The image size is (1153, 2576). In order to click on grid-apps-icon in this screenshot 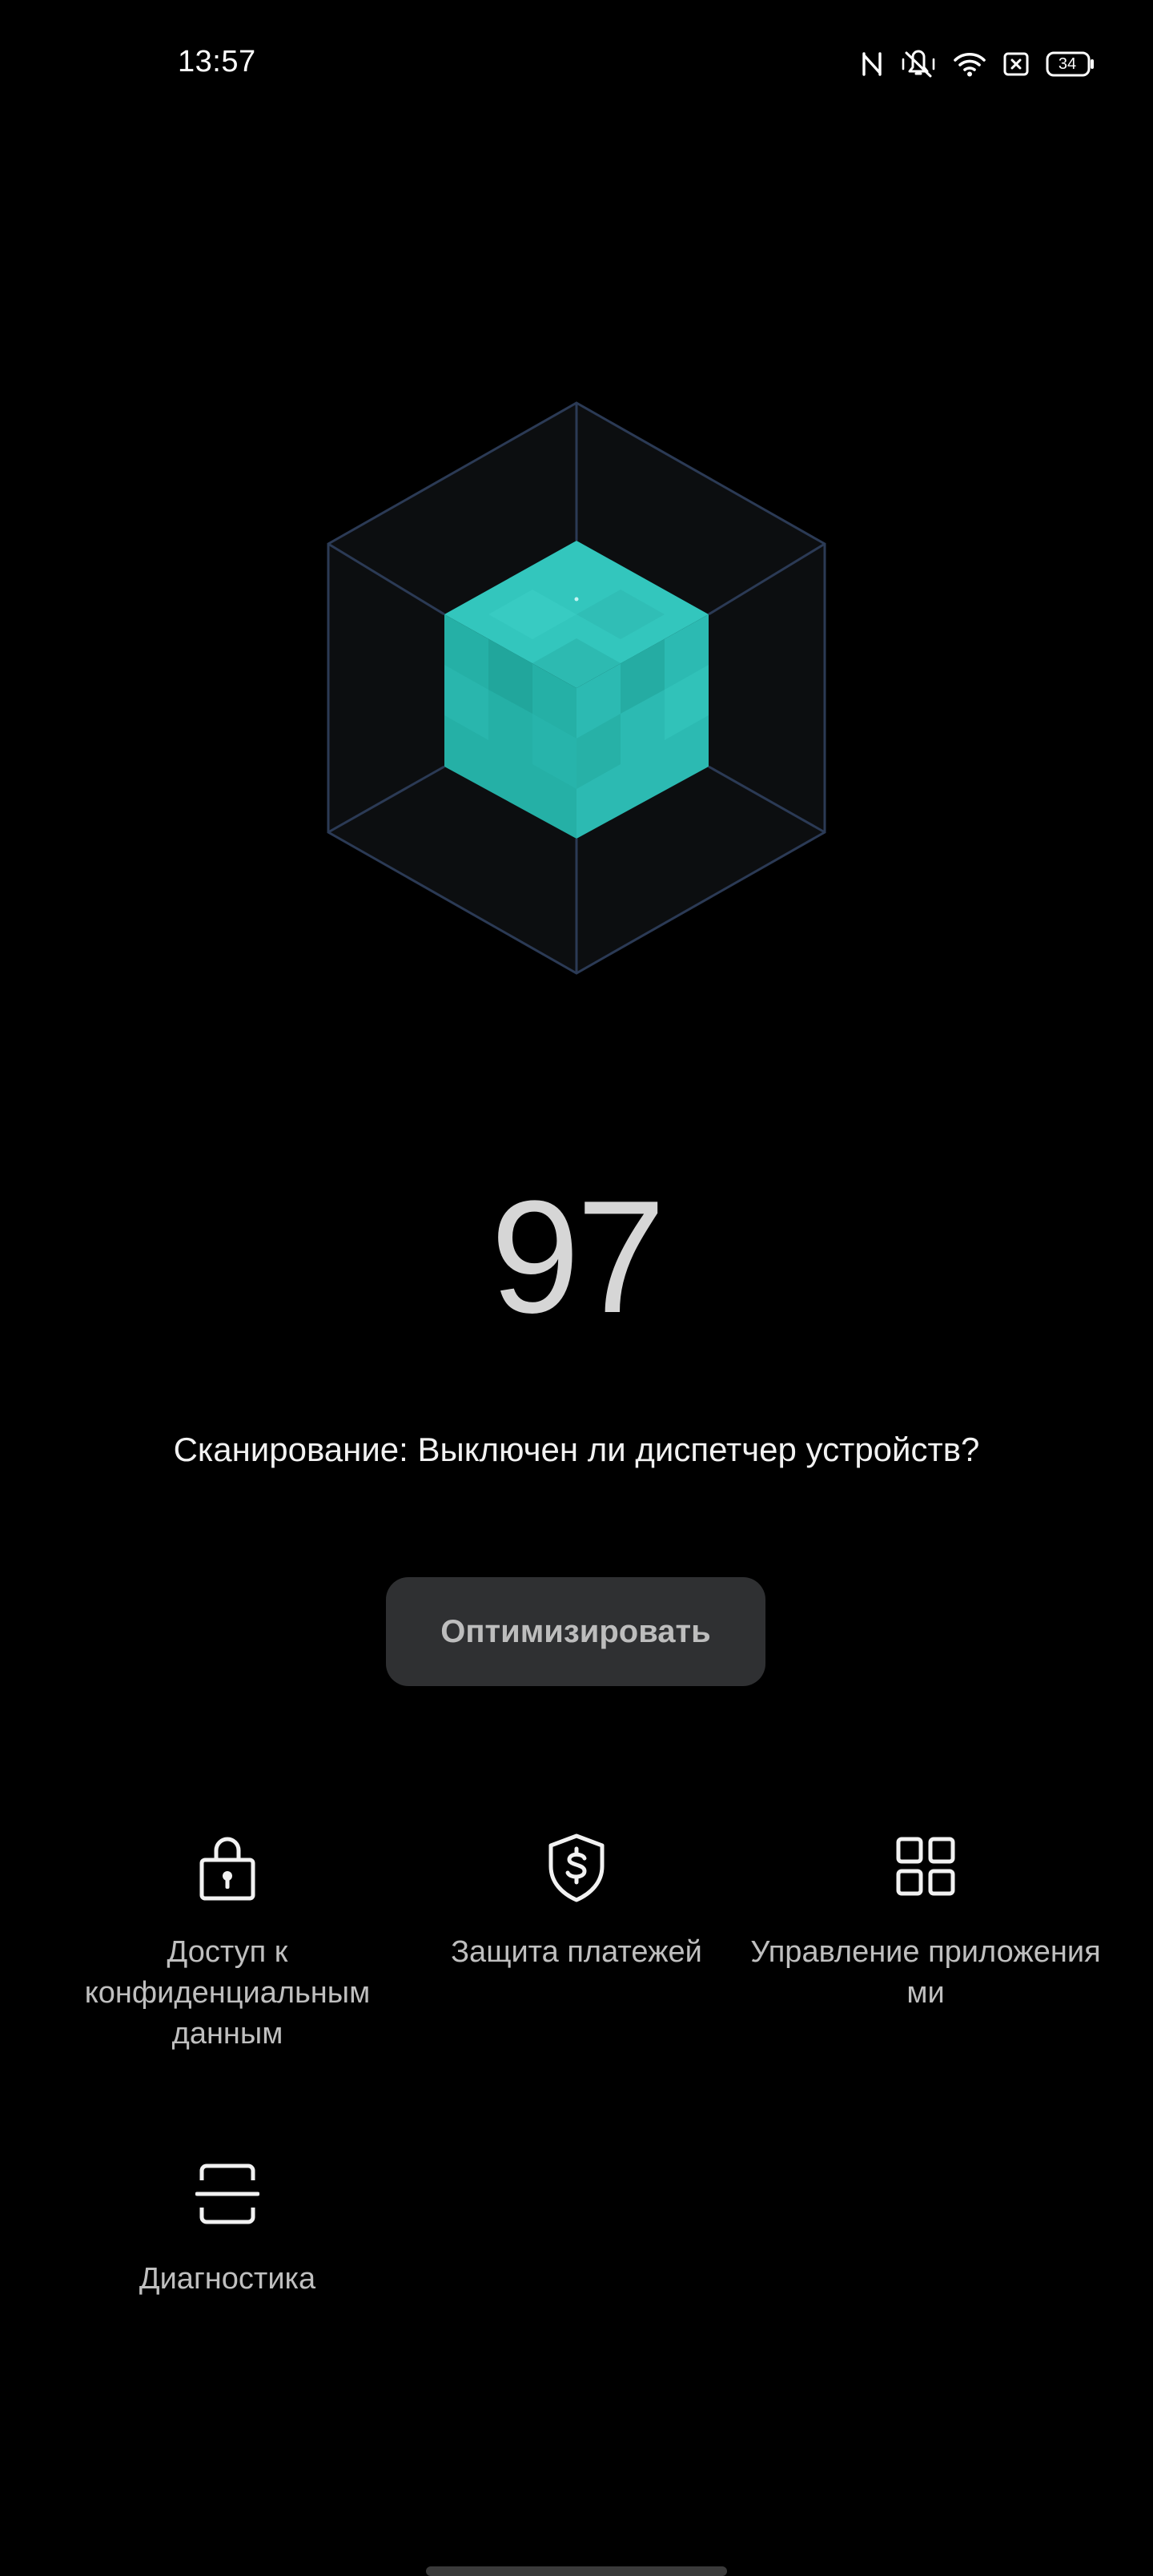, I will do `click(925, 1866)`.